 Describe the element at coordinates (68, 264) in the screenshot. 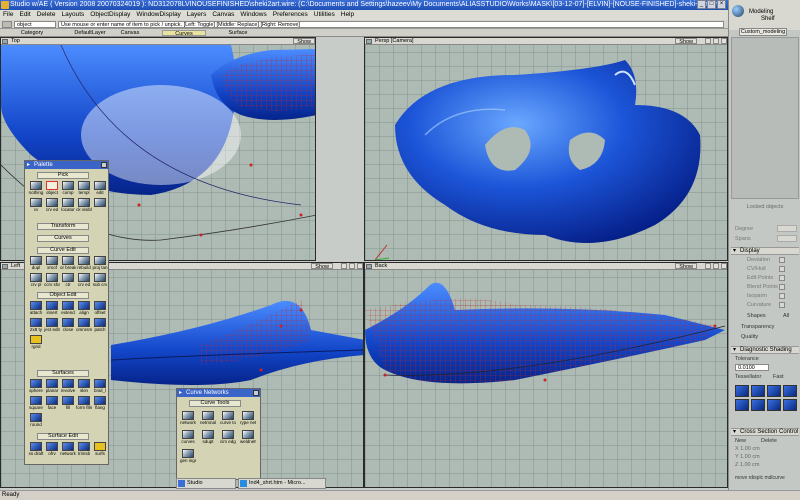

I see `tool-break: or break` at that location.